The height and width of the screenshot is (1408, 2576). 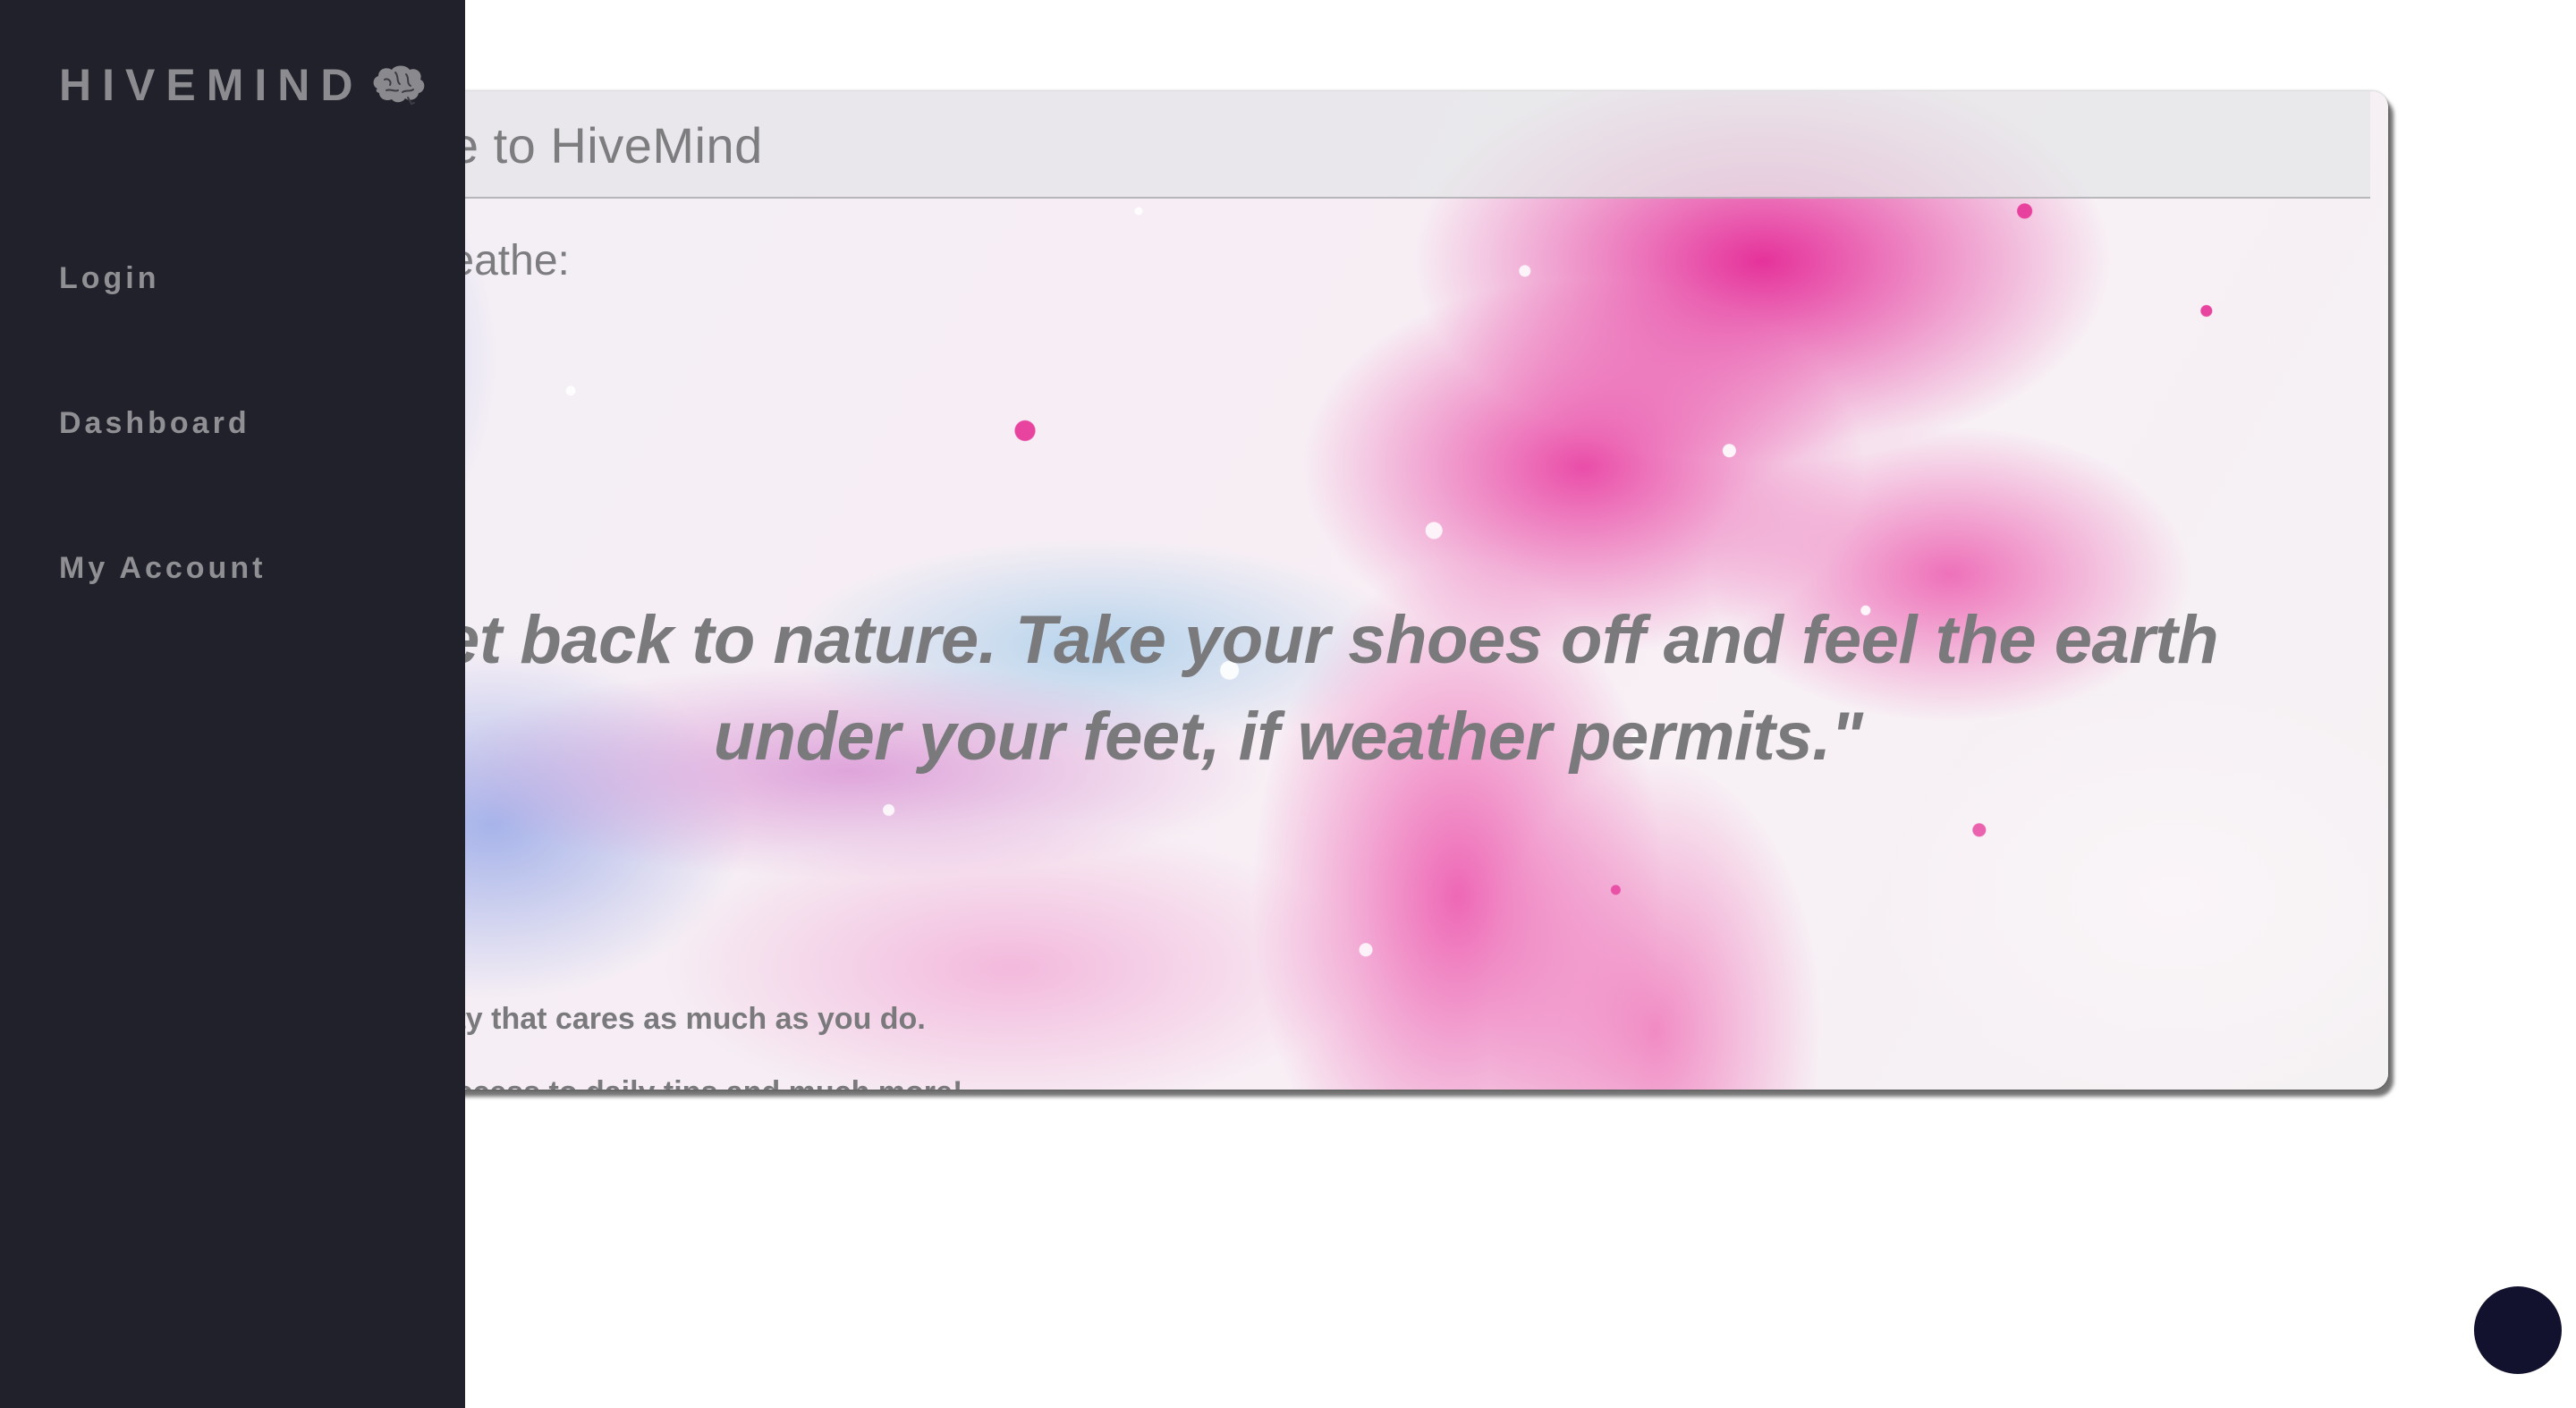 What do you see at coordinates (162, 568) in the screenshot?
I see `sidebar-item-my-account: My Account` at bounding box center [162, 568].